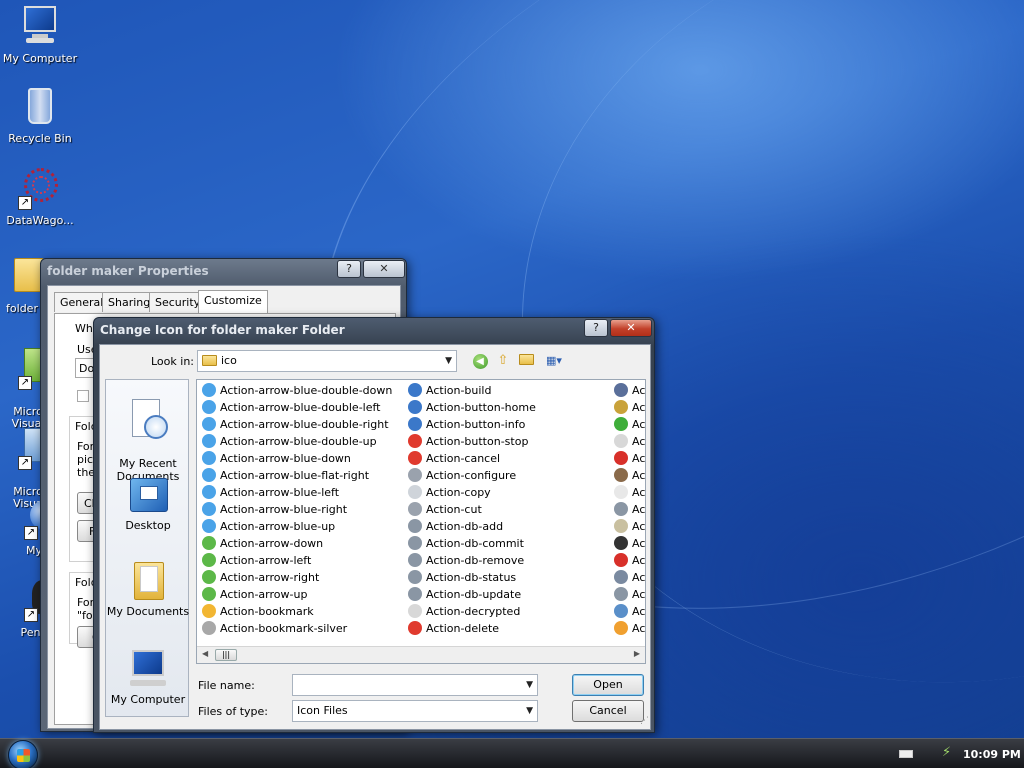 This screenshot has width=1024, height=768. I want to click on file-item: Action-db-add, so click(470, 526).